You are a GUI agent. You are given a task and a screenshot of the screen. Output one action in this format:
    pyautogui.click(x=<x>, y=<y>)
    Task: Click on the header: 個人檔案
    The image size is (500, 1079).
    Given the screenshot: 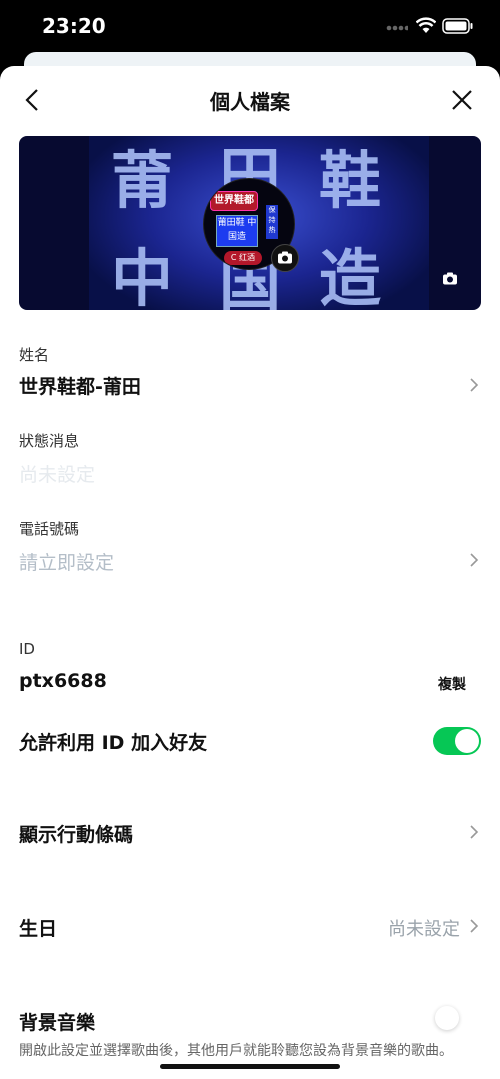 What is the action you would take?
    pyautogui.click(x=250, y=99)
    